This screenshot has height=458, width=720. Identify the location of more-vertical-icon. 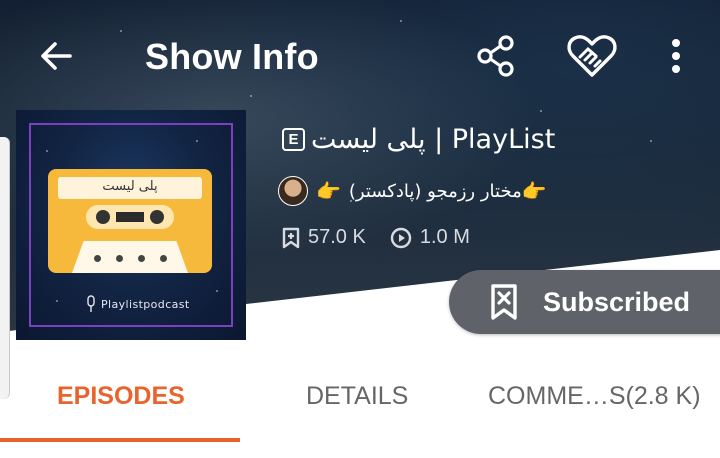
(676, 56).